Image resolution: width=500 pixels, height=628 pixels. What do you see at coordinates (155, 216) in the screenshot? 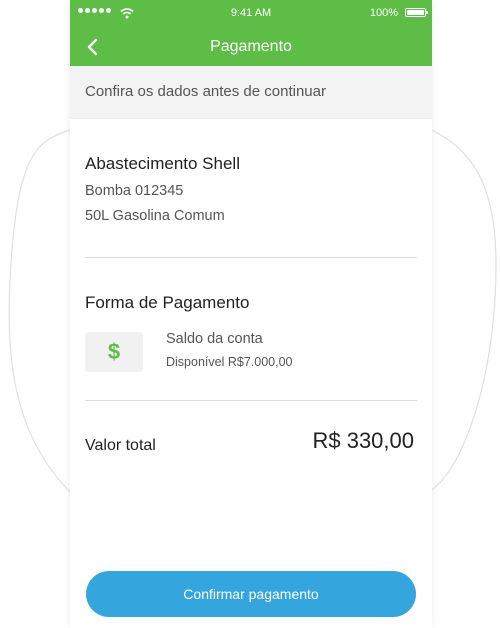
I see `fuel-amount: 50L Gasolina Comum` at bounding box center [155, 216].